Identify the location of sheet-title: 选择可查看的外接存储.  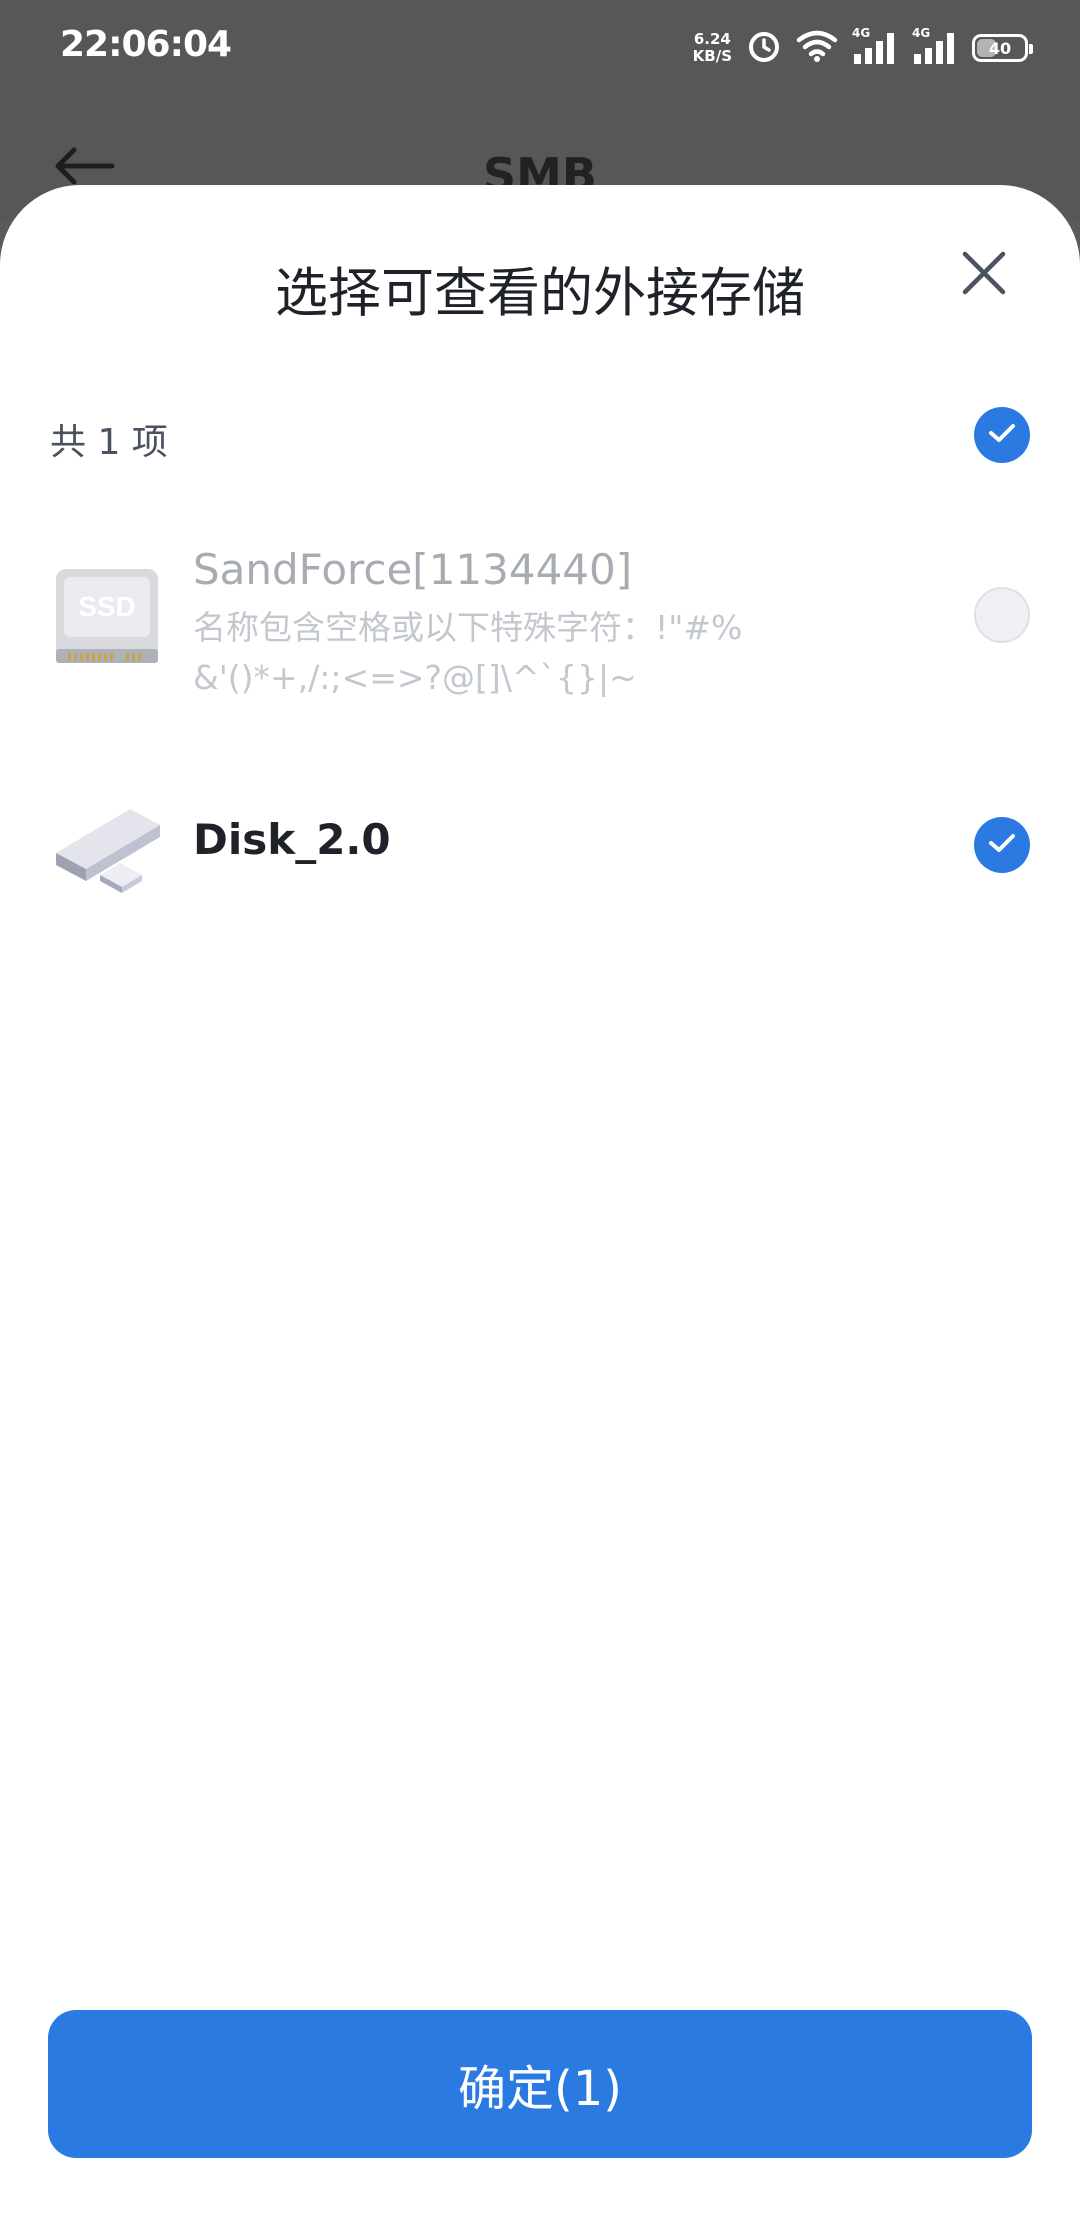
(540, 293).